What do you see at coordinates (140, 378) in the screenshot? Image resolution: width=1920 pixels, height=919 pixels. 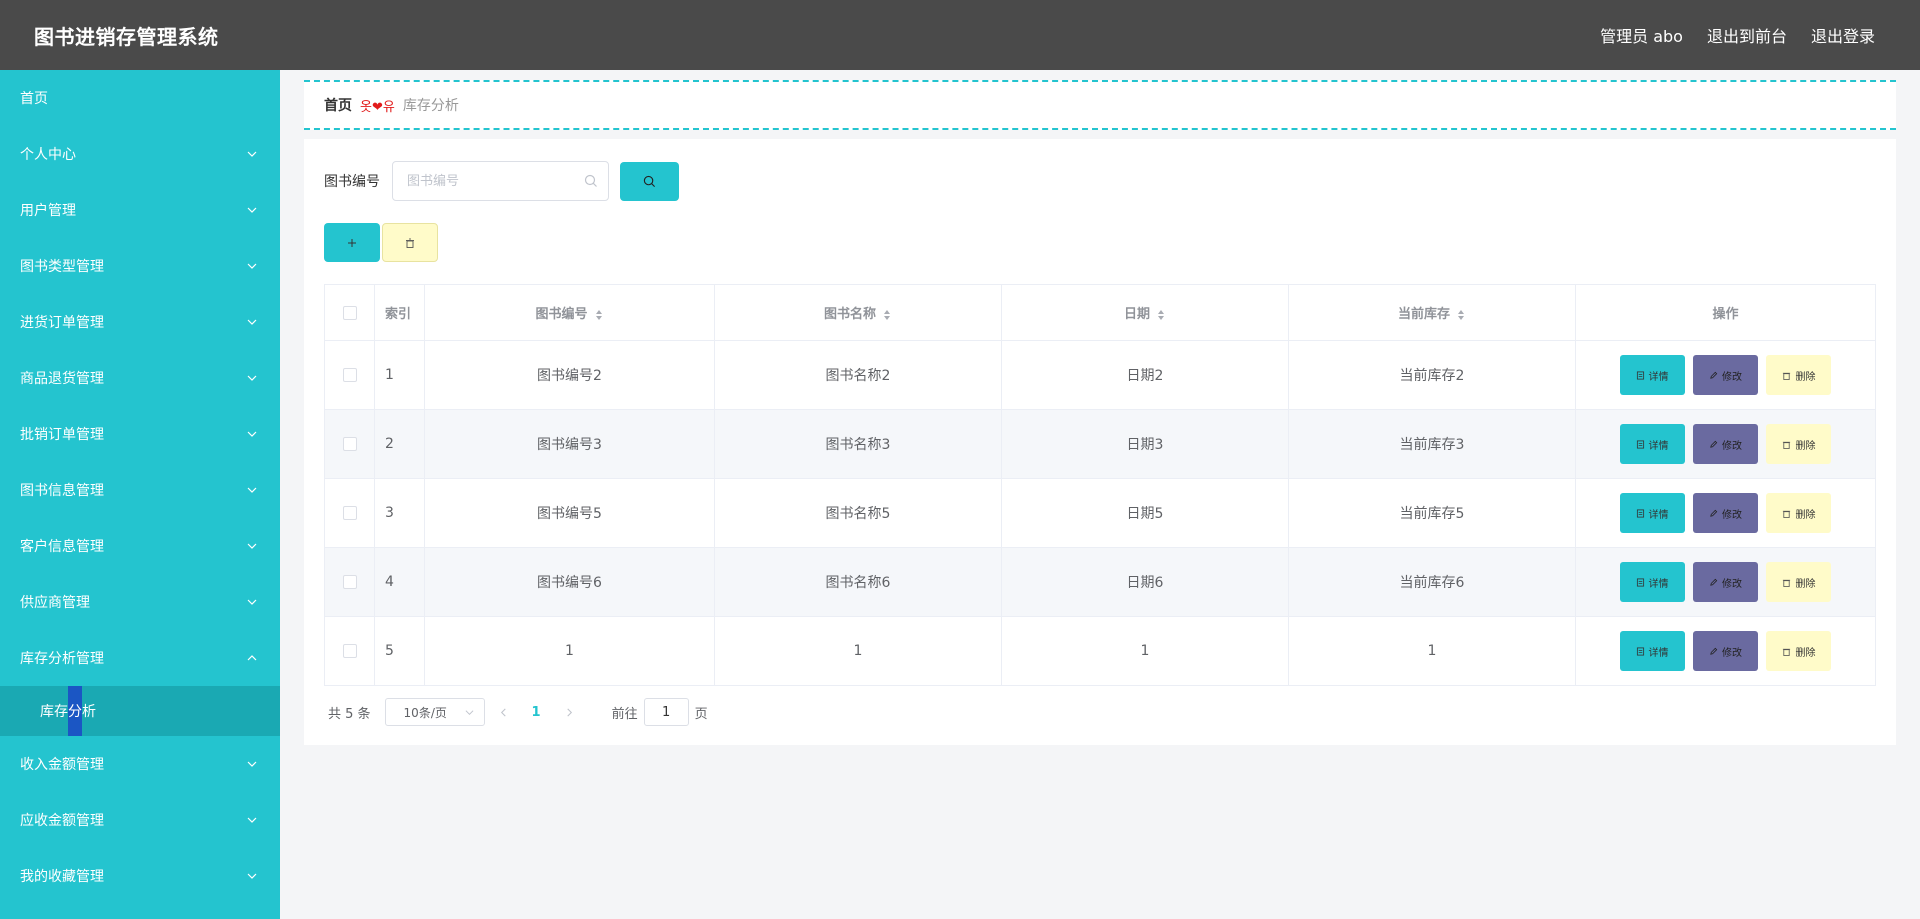 I see `sidebar-item-returns: 商品退货管理` at bounding box center [140, 378].